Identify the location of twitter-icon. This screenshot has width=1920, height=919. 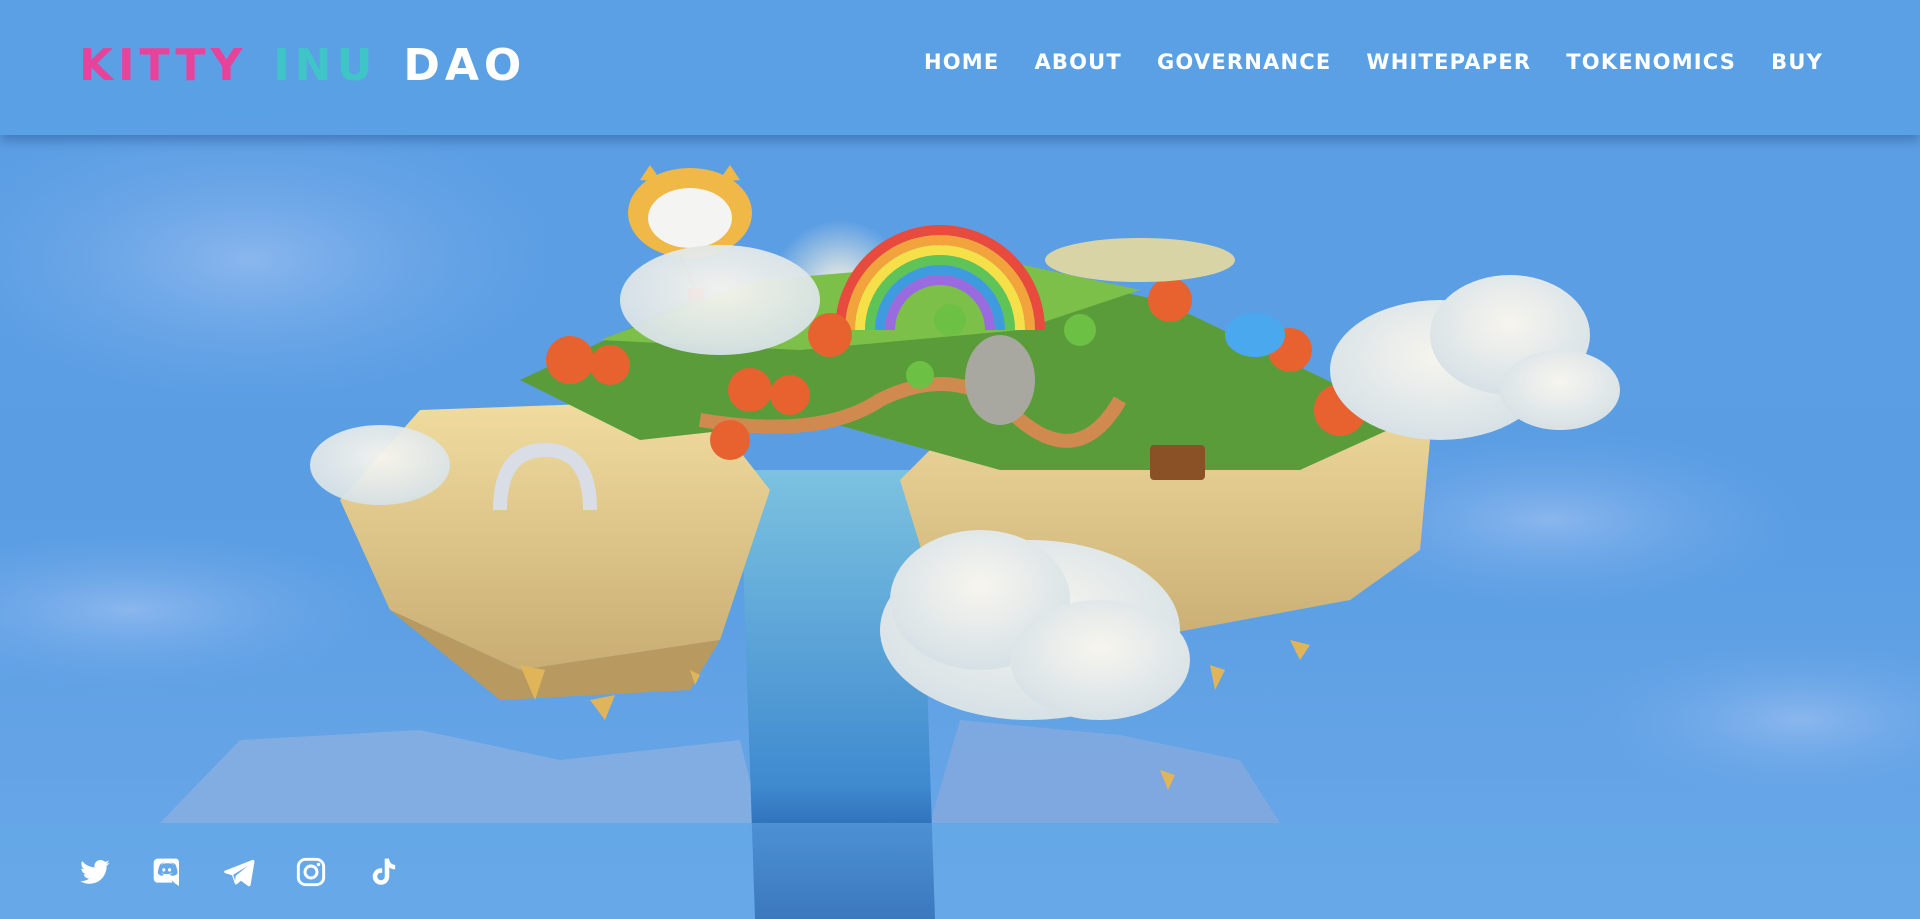
(95, 872).